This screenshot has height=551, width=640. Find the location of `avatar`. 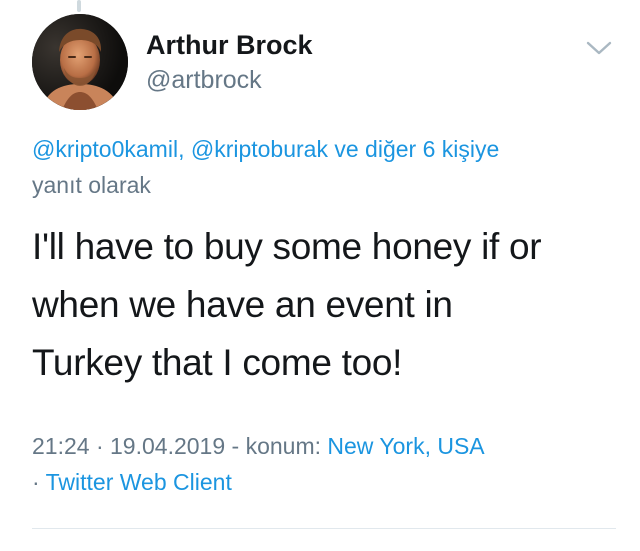

avatar is located at coordinates (80, 62).